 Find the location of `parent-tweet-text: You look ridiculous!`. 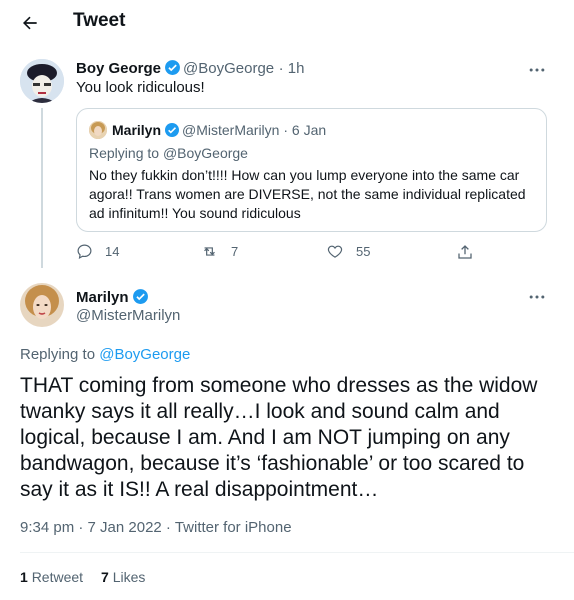

parent-tweet-text: You look ridiculous! is located at coordinates (140, 87).